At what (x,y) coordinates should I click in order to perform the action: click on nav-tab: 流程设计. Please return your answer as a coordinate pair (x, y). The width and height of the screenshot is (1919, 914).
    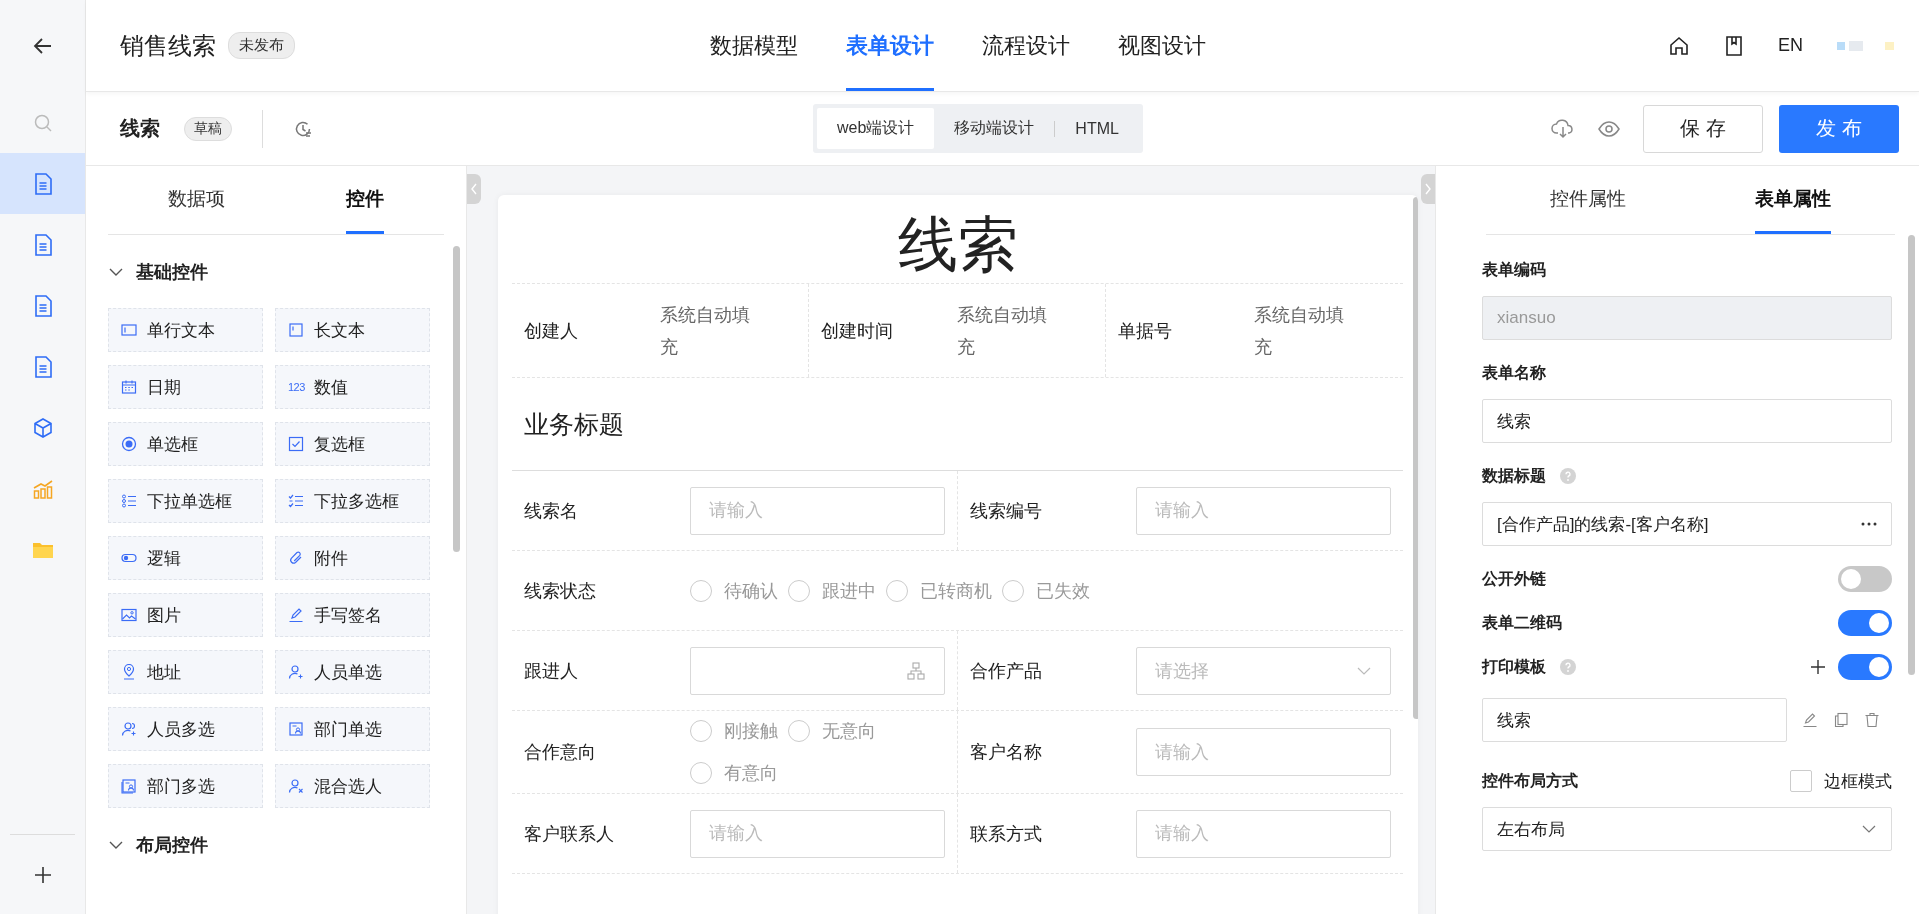
    Looking at the image, I should click on (1026, 45).